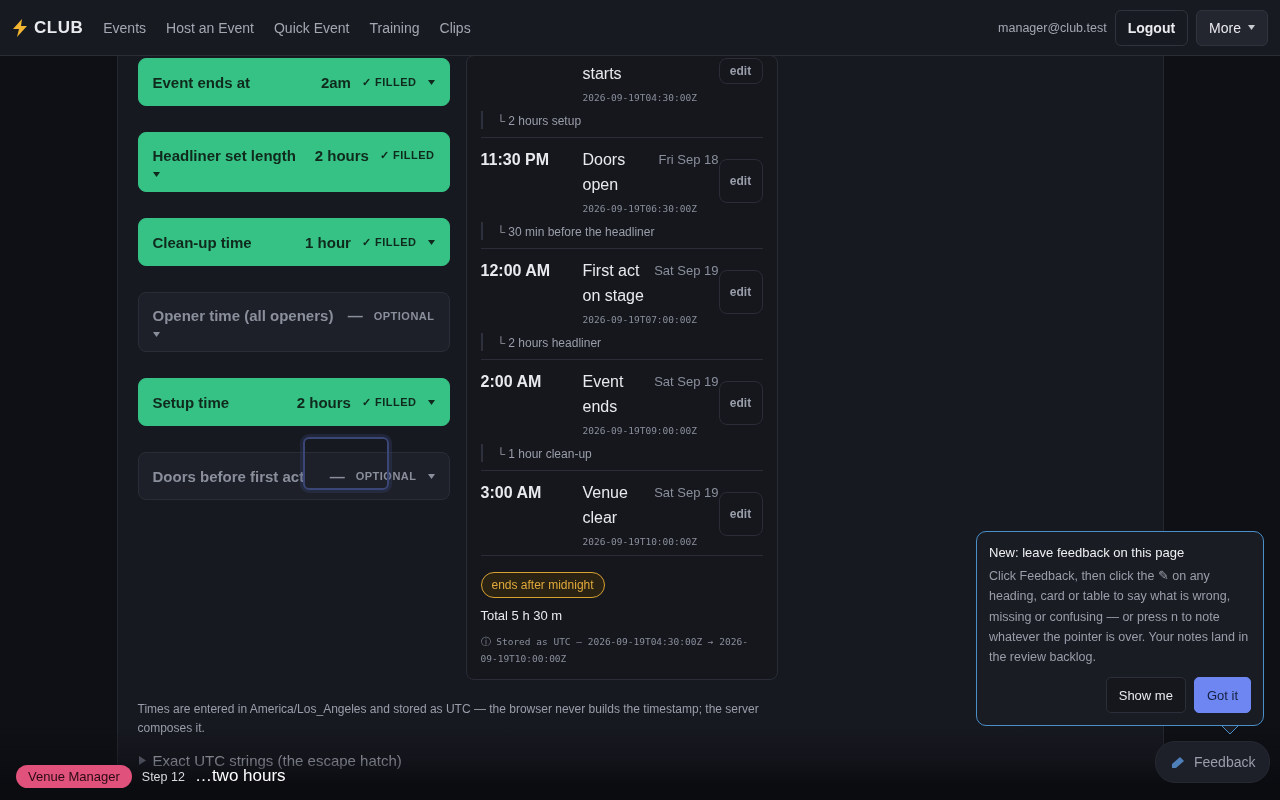 This screenshot has height=800, width=1280. What do you see at coordinates (603, 394) in the screenshot?
I see `entry-label: Event ends` at bounding box center [603, 394].